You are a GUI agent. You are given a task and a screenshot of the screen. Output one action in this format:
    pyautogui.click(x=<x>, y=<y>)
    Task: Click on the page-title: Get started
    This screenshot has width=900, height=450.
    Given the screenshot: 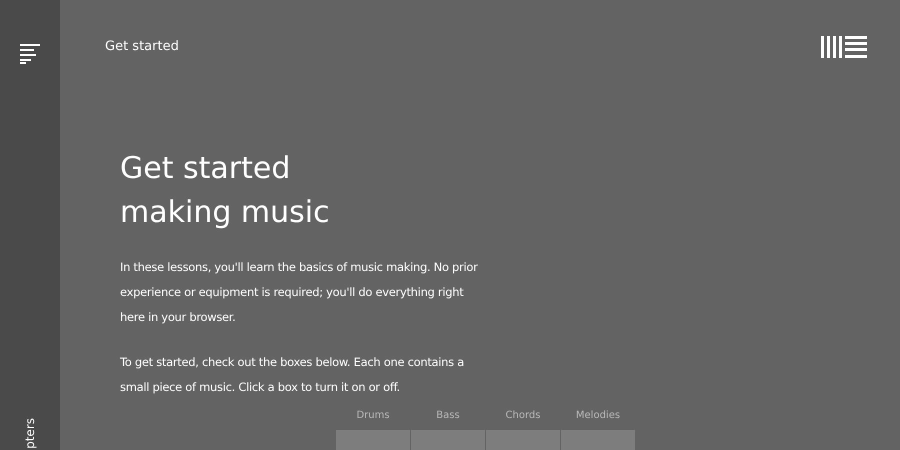 What is the action you would take?
    pyautogui.click(x=142, y=47)
    